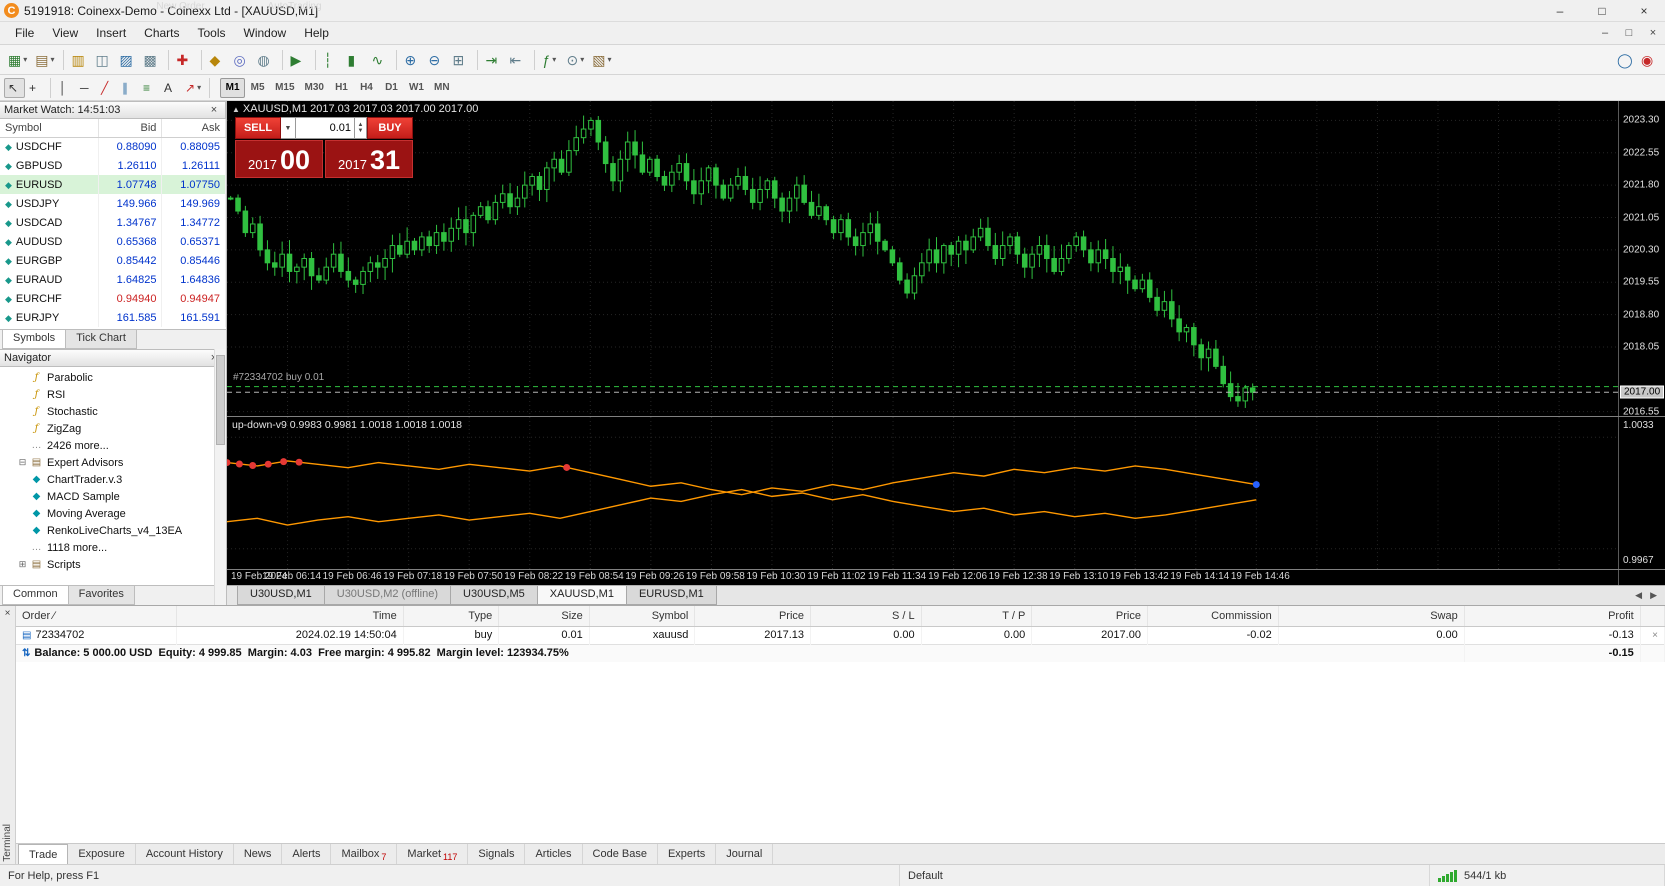 The width and height of the screenshot is (1665, 886). What do you see at coordinates (193, 88) in the screenshot?
I see `arrows-tool: ↗ ▾` at bounding box center [193, 88].